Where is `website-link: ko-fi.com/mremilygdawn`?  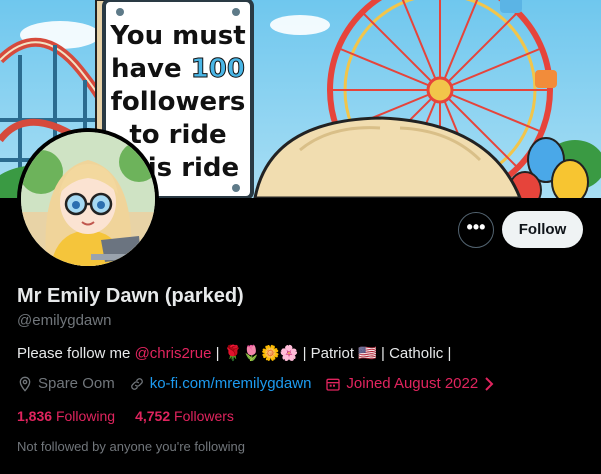
website-link: ko-fi.com/mremilygdawn is located at coordinates (231, 383).